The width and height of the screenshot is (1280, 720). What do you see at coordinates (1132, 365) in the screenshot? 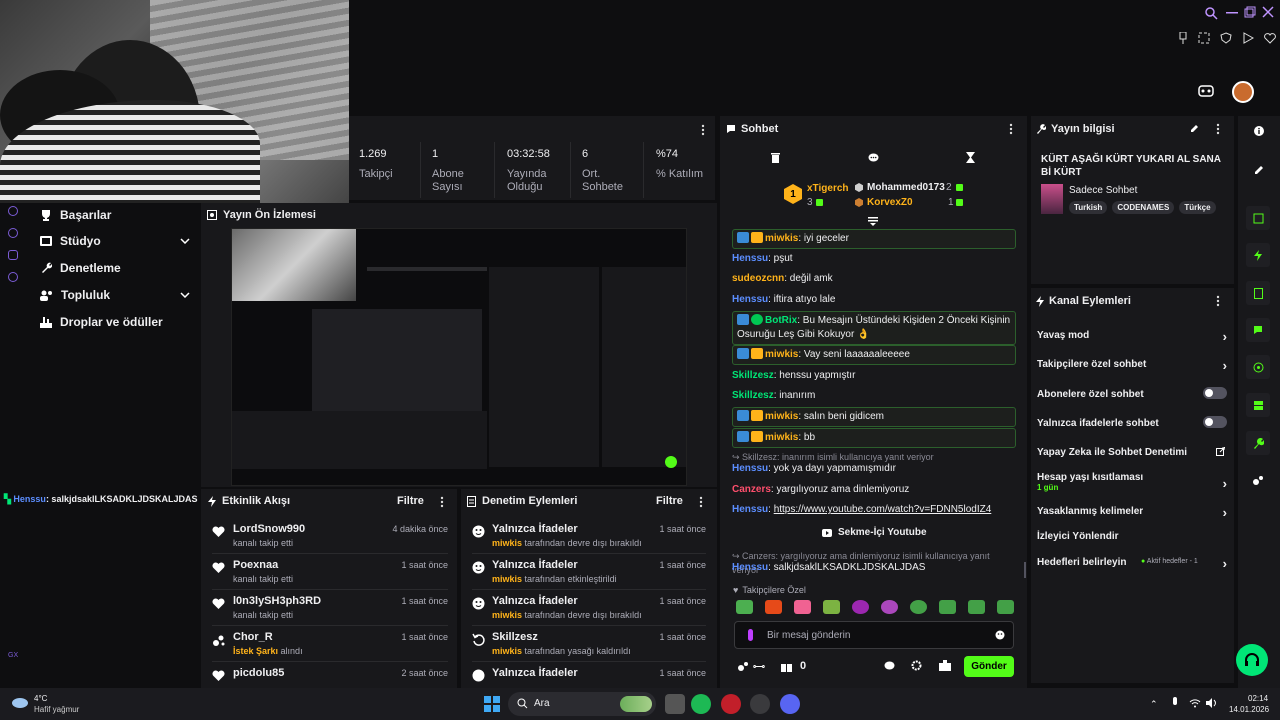
I see `channel-action-followers-only: Takipçilere özel sohbet ›` at bounding box center [1132, 365].